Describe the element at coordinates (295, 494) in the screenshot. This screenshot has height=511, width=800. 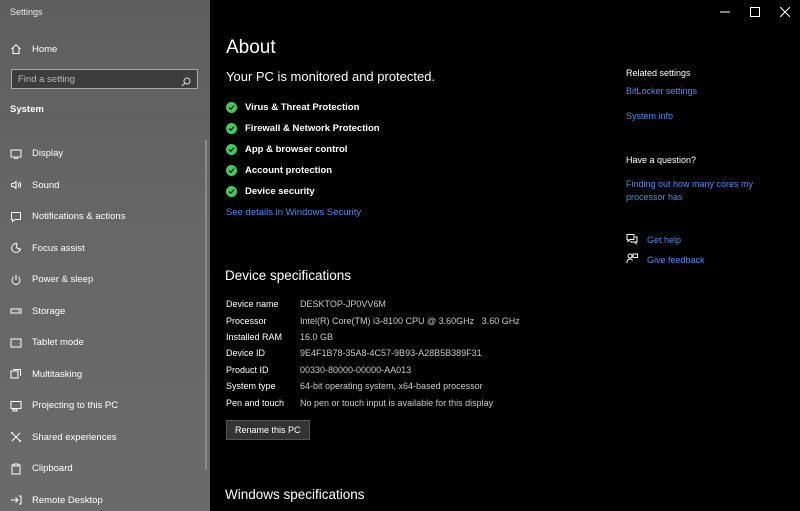
I see `windows-specs-heading: Windows specifications` at that location.